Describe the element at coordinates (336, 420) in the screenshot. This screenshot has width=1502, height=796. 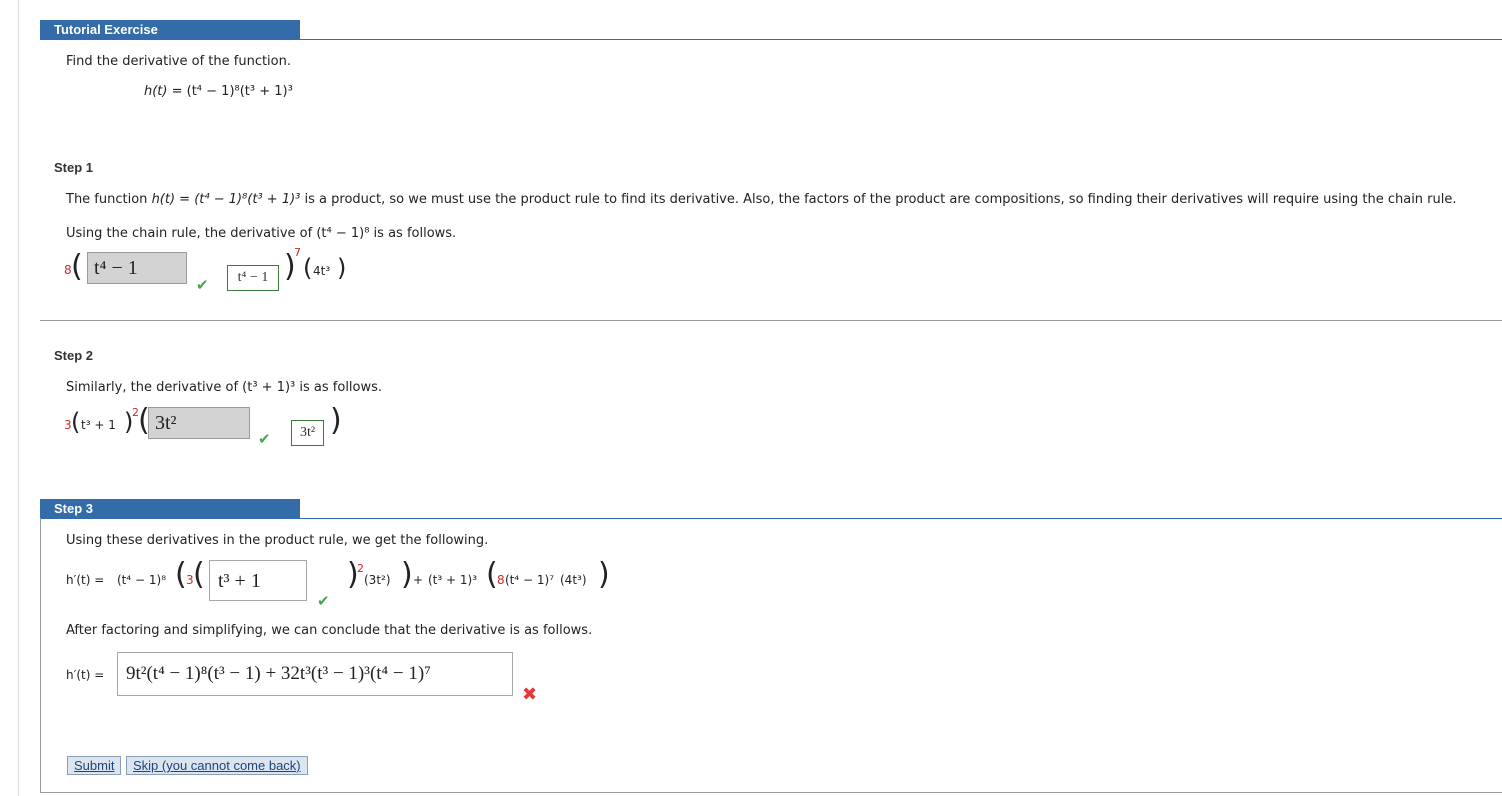
I see `step2-close-paren: )` at that location.